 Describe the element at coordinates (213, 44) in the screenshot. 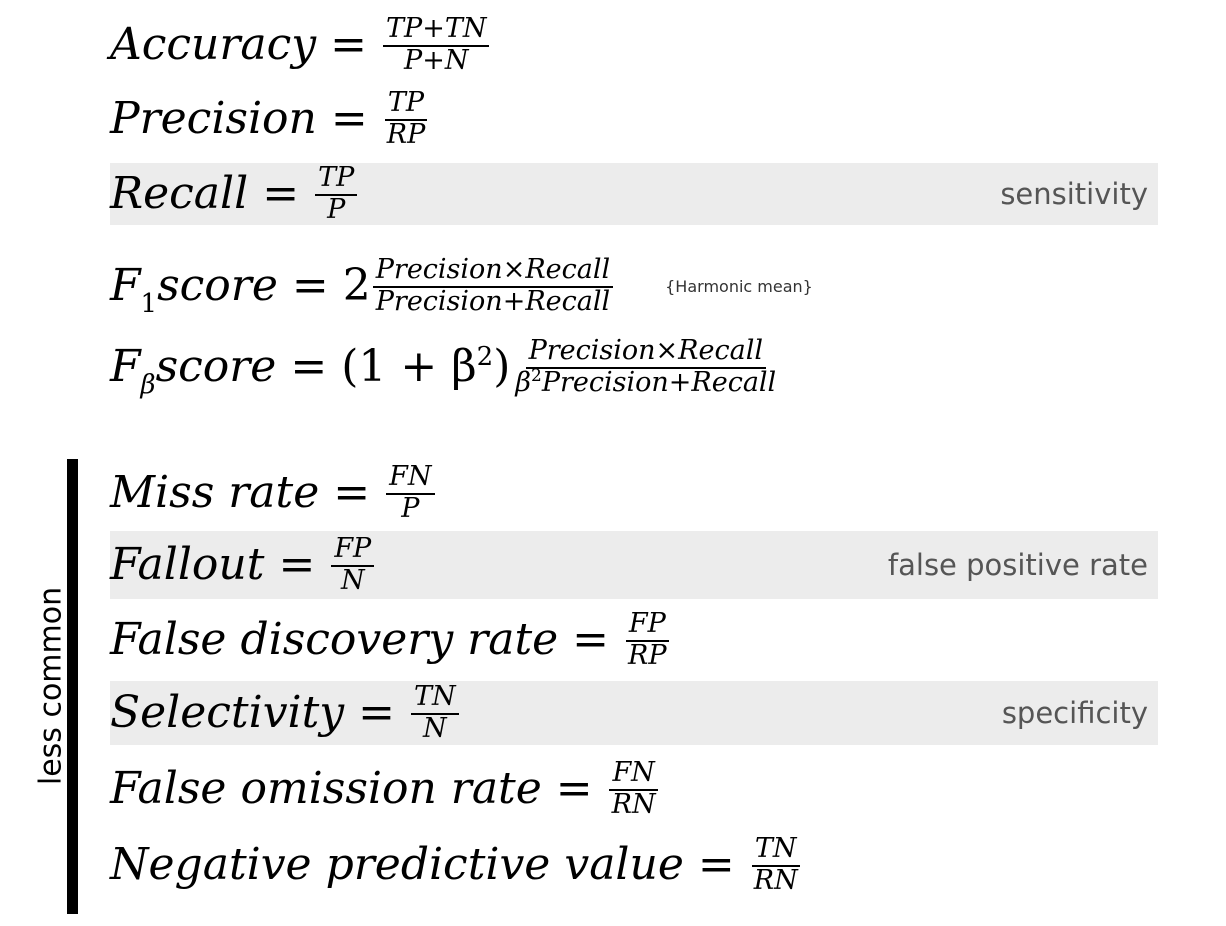

I see `formula-lhs: Accuracy` at that location.